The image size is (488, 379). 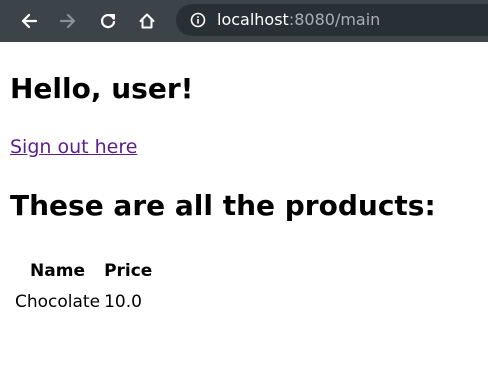 I want to click on table-row: Chocolate 10.0, so click(x=83, y=302).